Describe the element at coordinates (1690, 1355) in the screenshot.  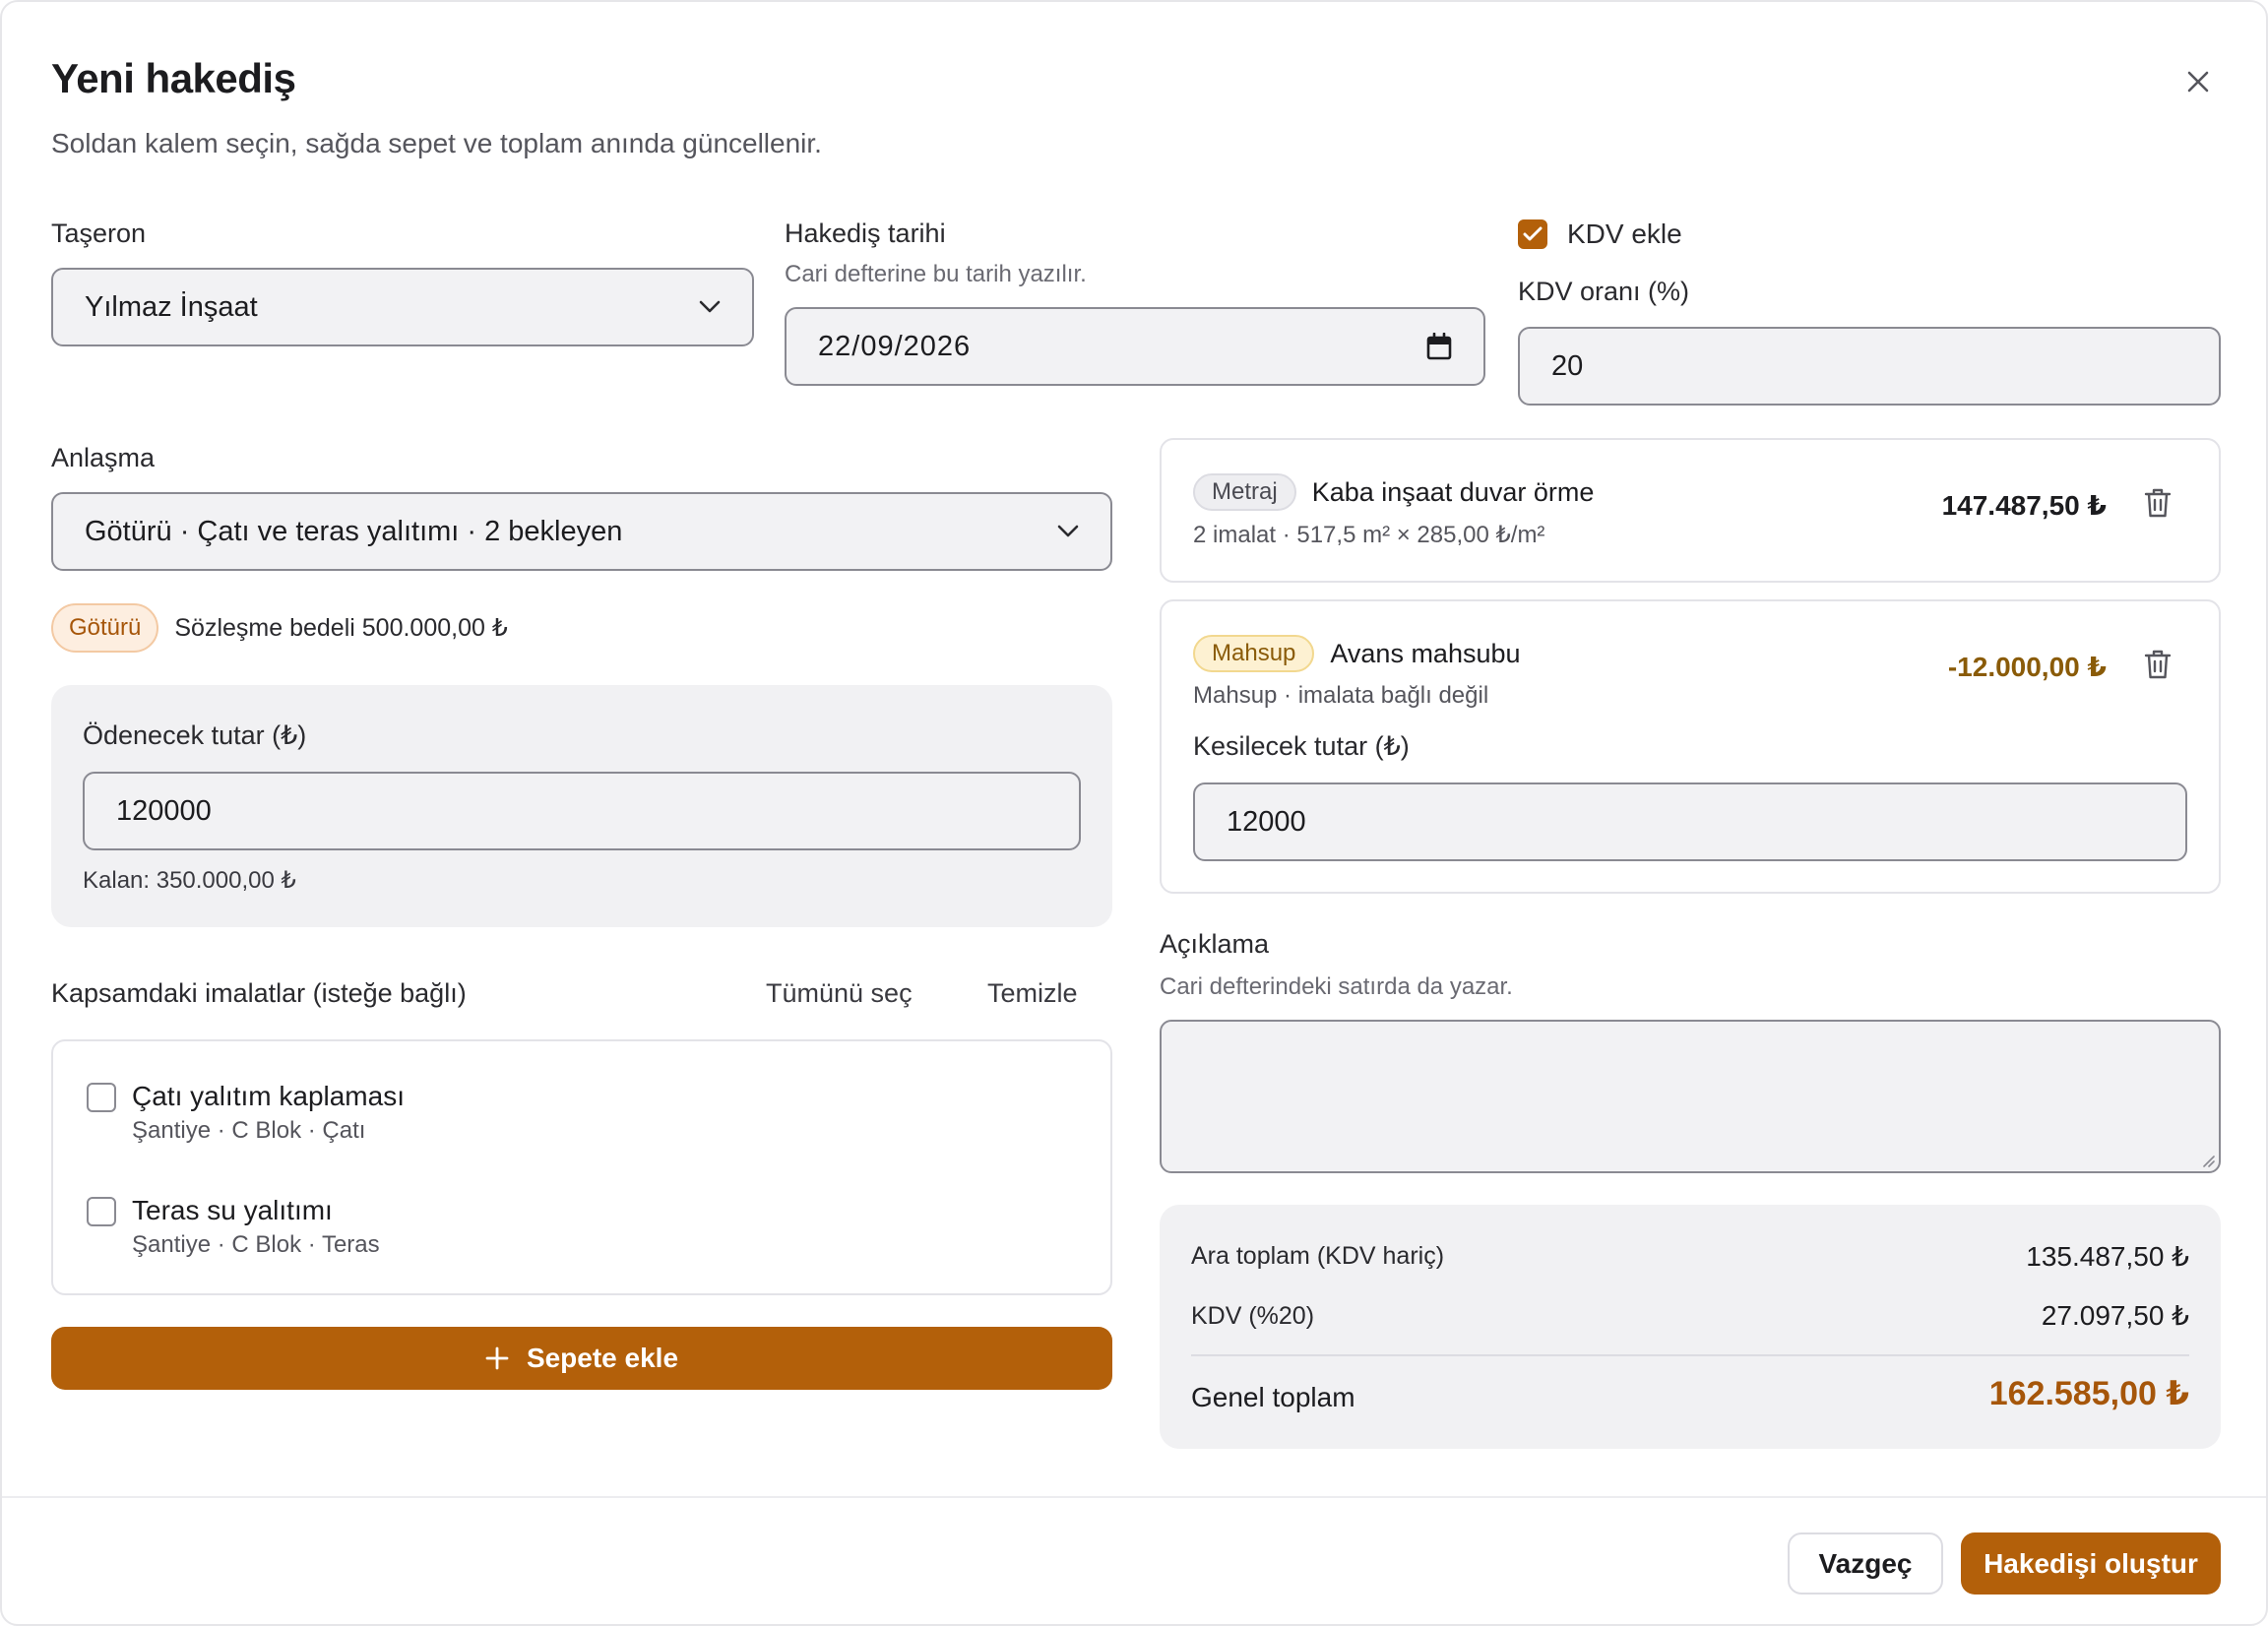
I see `totals-divider` at that location.